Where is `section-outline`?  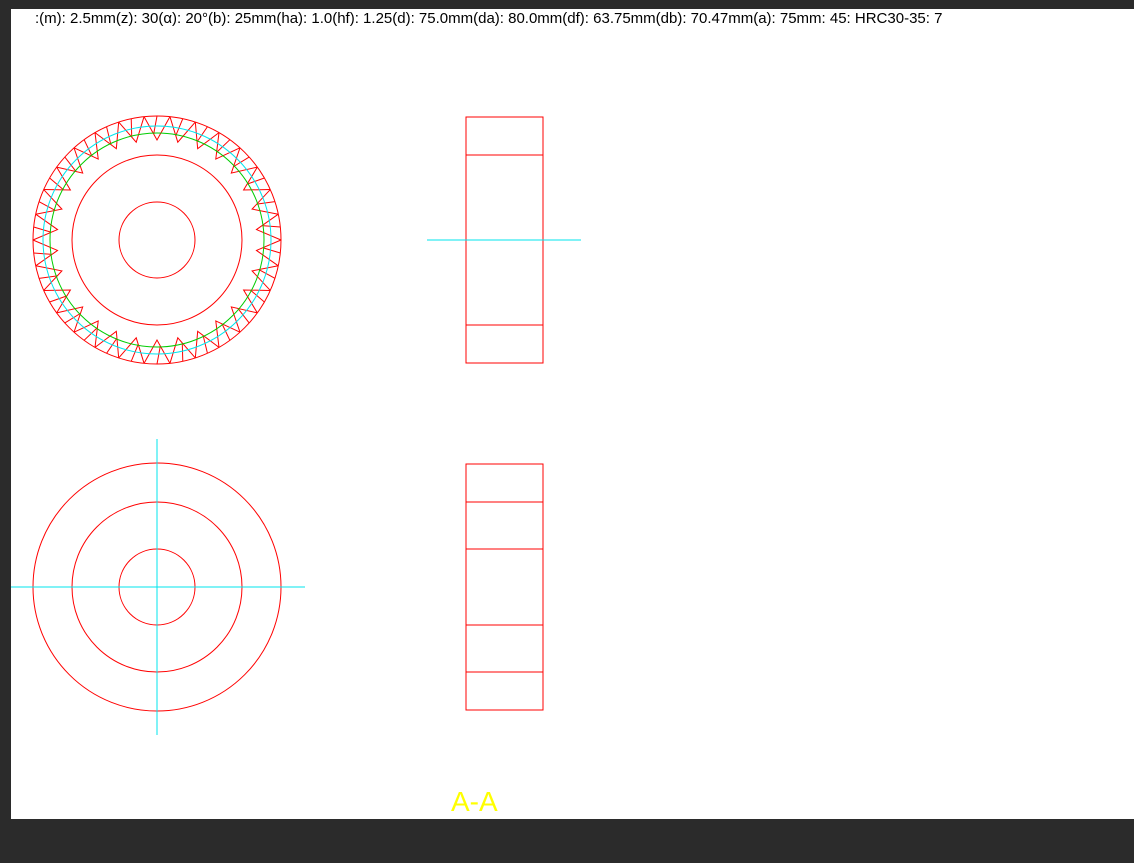 section-outline is located at coordinates (504, 587).